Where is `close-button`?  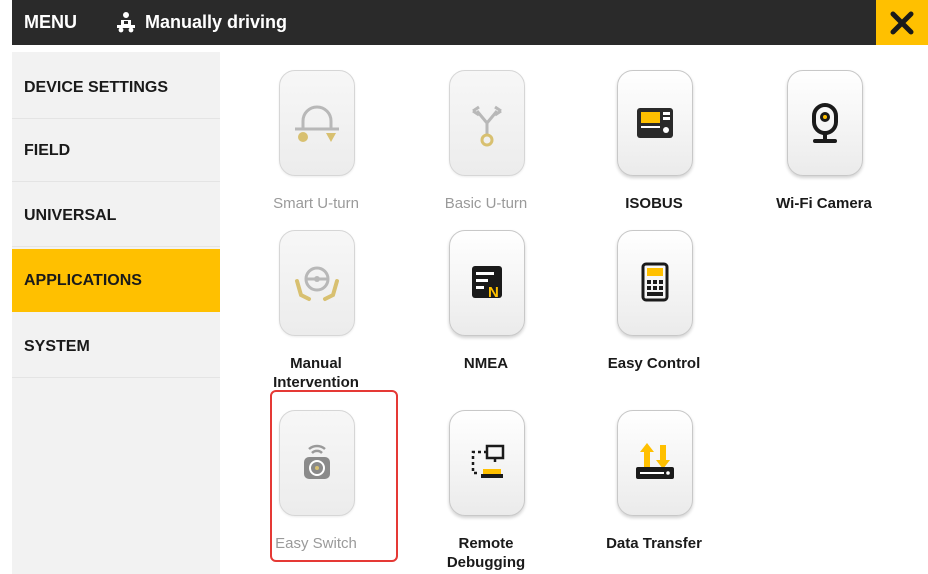 close-button is located at coordinates (902, 22).